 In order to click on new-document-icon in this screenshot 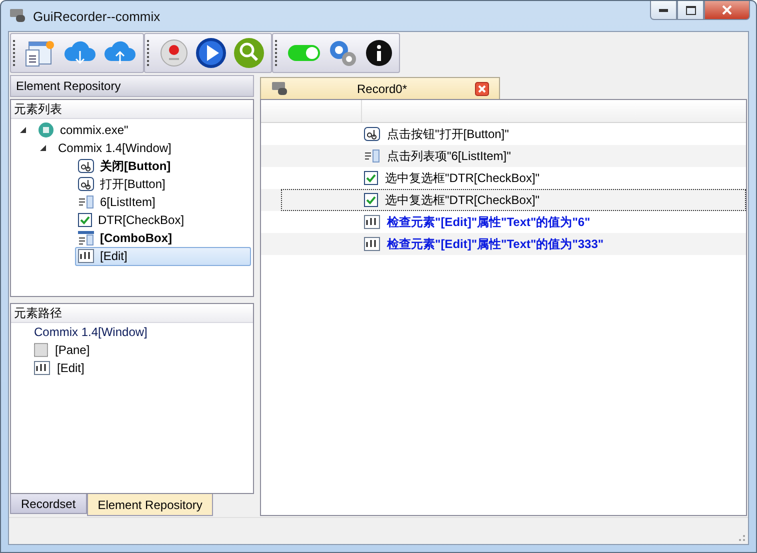, I will do `click(41, 53)`.